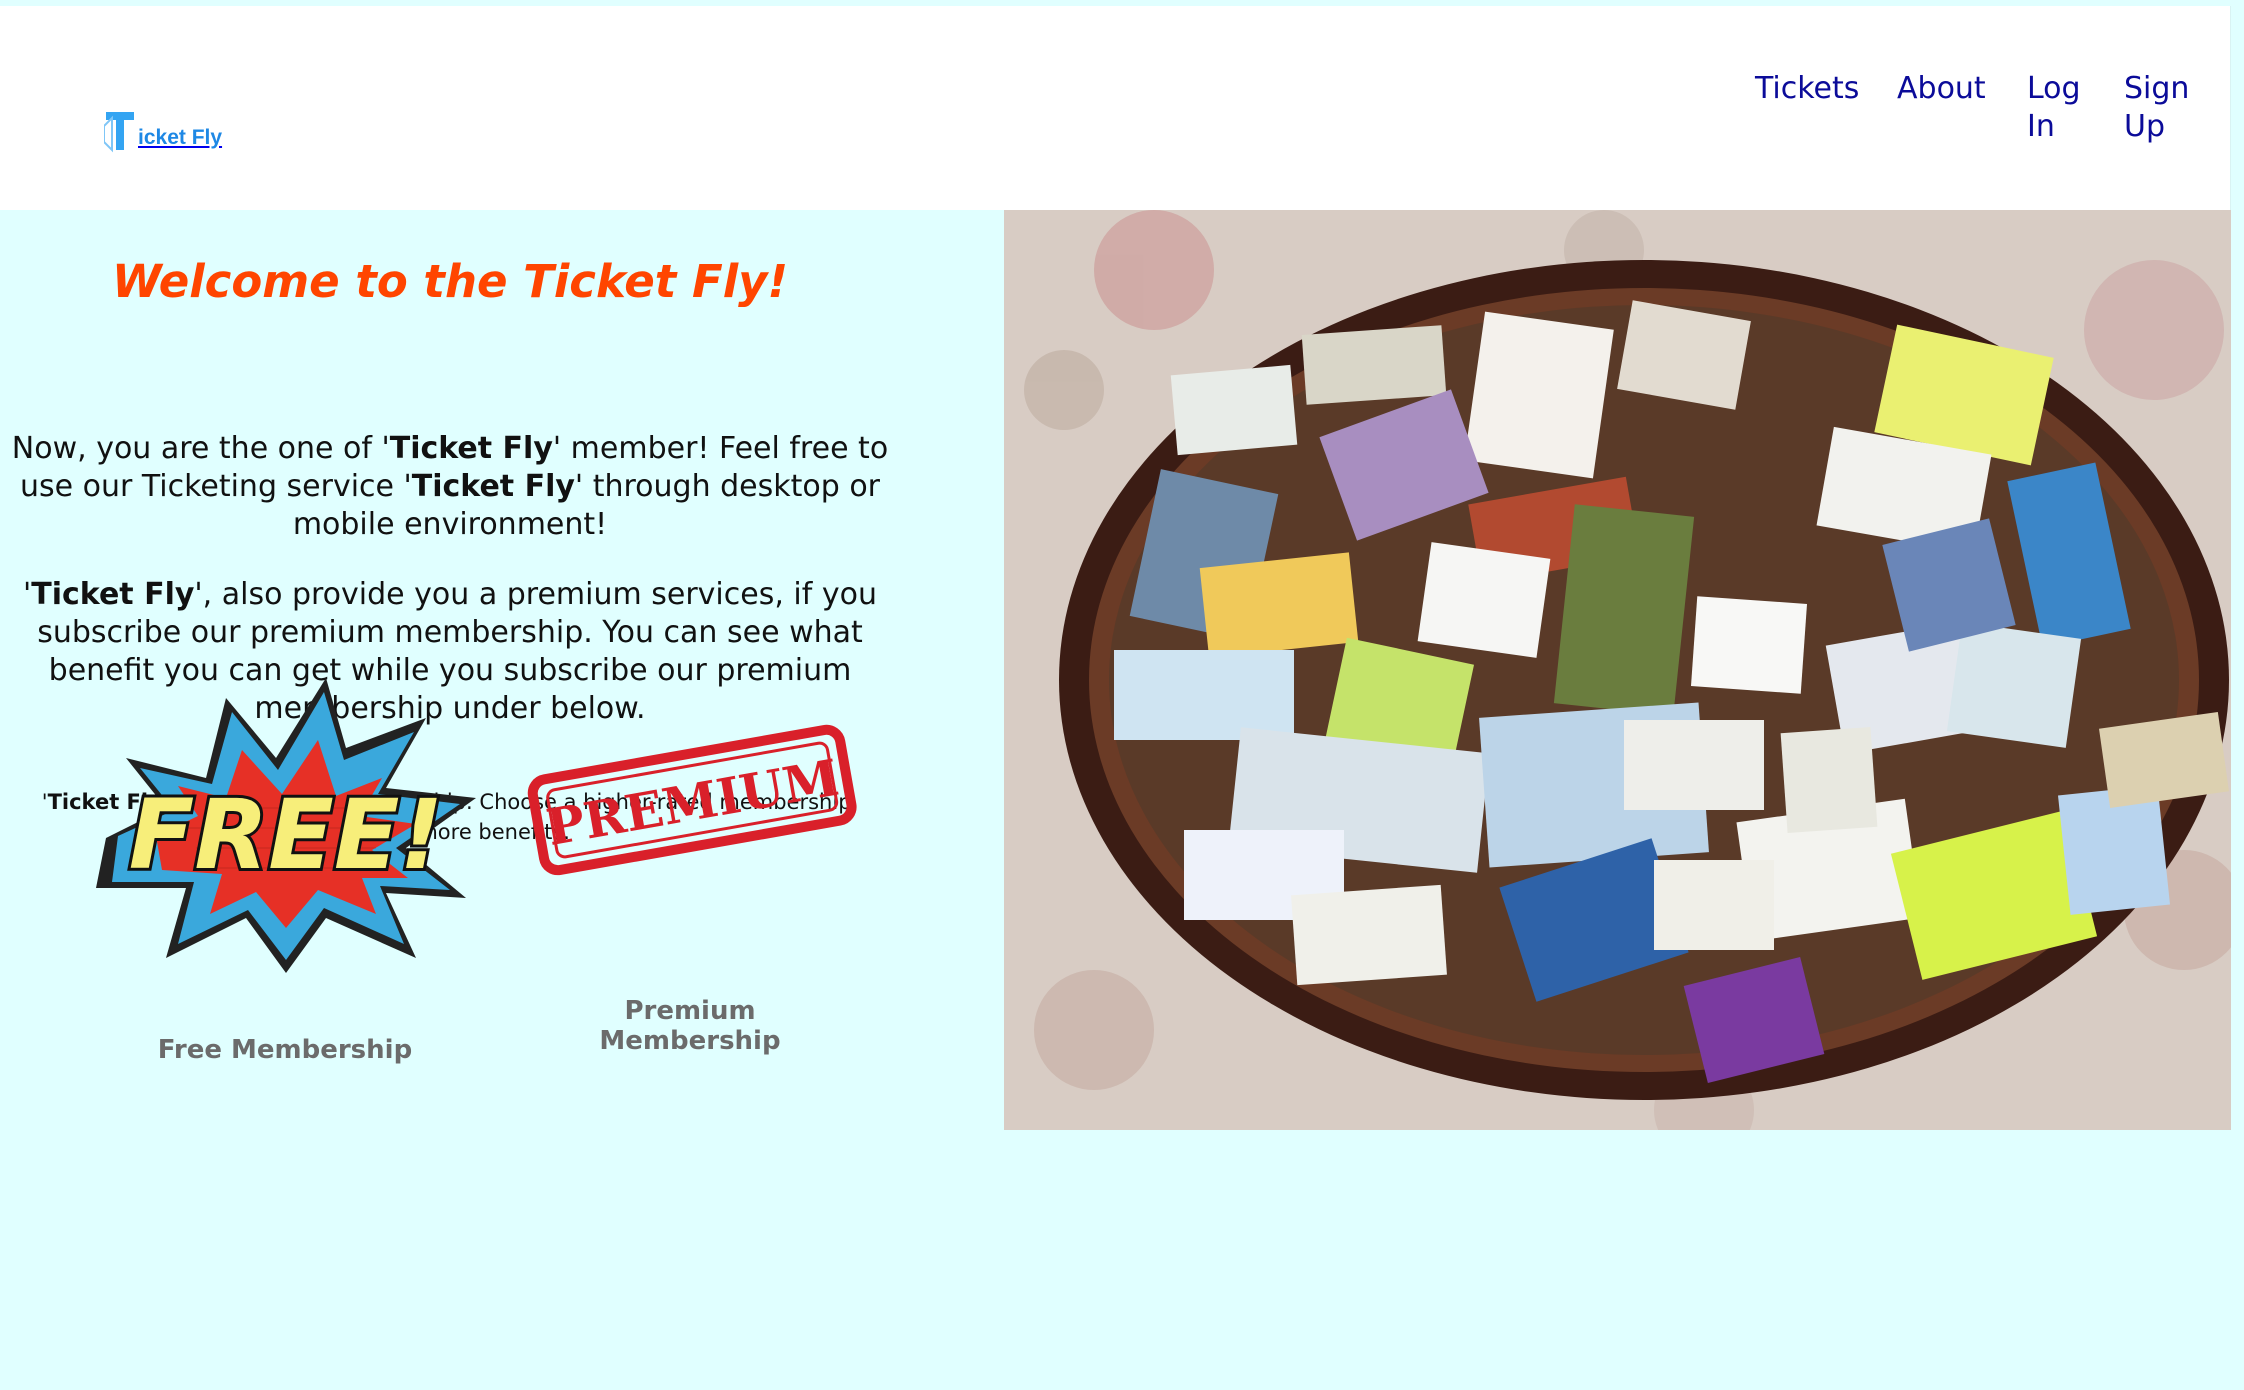  I want to click on main-nav: Tickets About Log In Sign Up, so click(1115, 120).